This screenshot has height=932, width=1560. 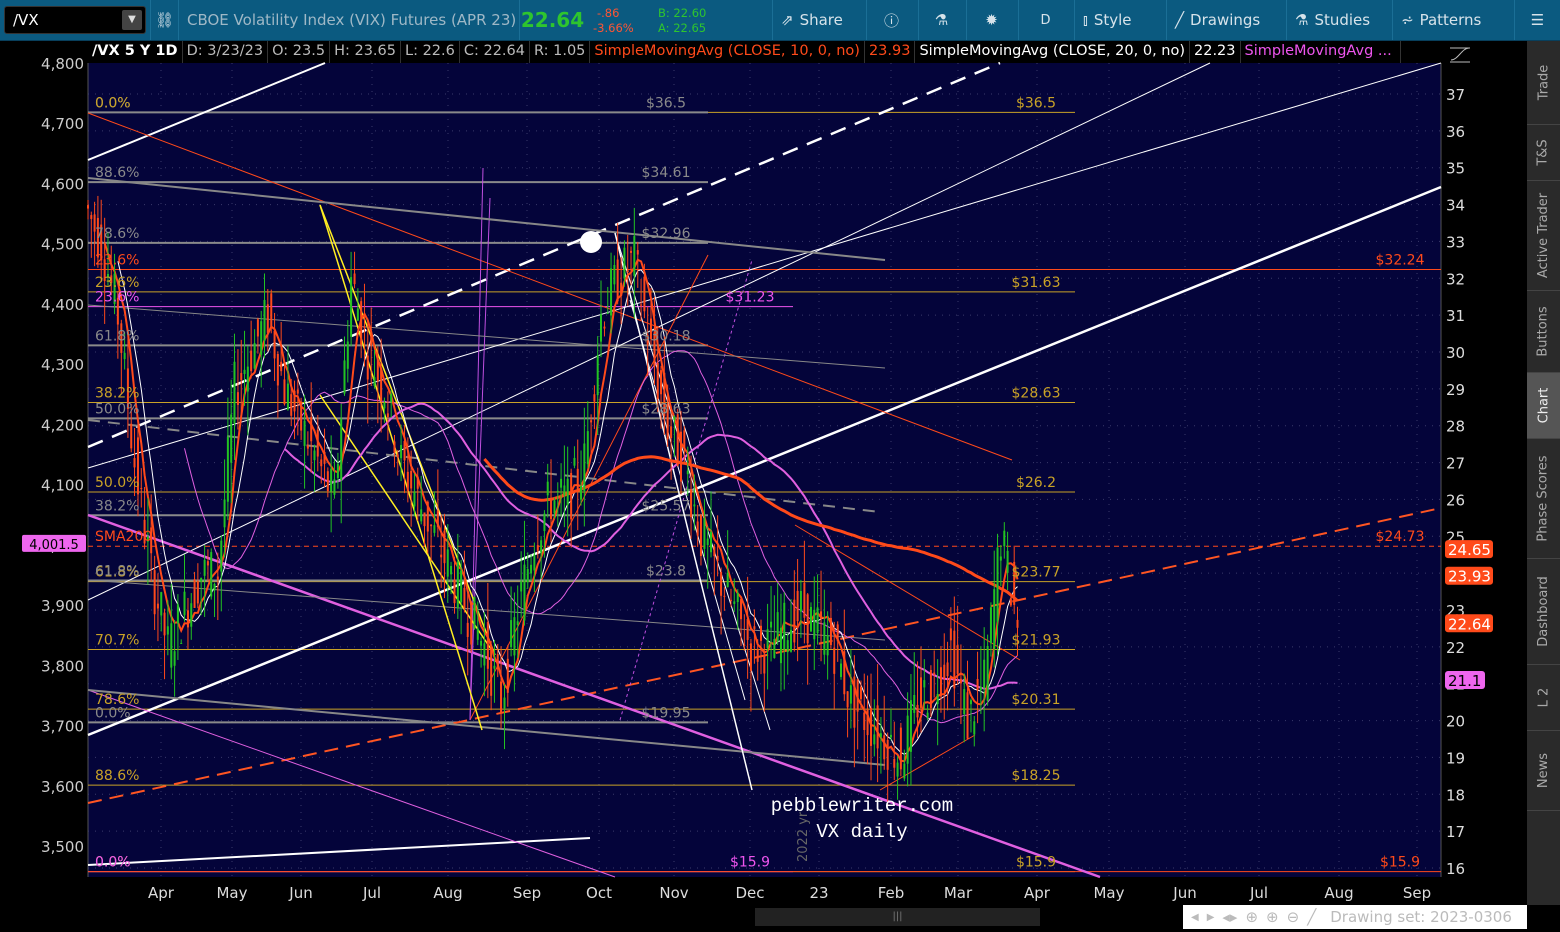 I want to click on time-scrollbar: |||, so click(x=897, y=917).